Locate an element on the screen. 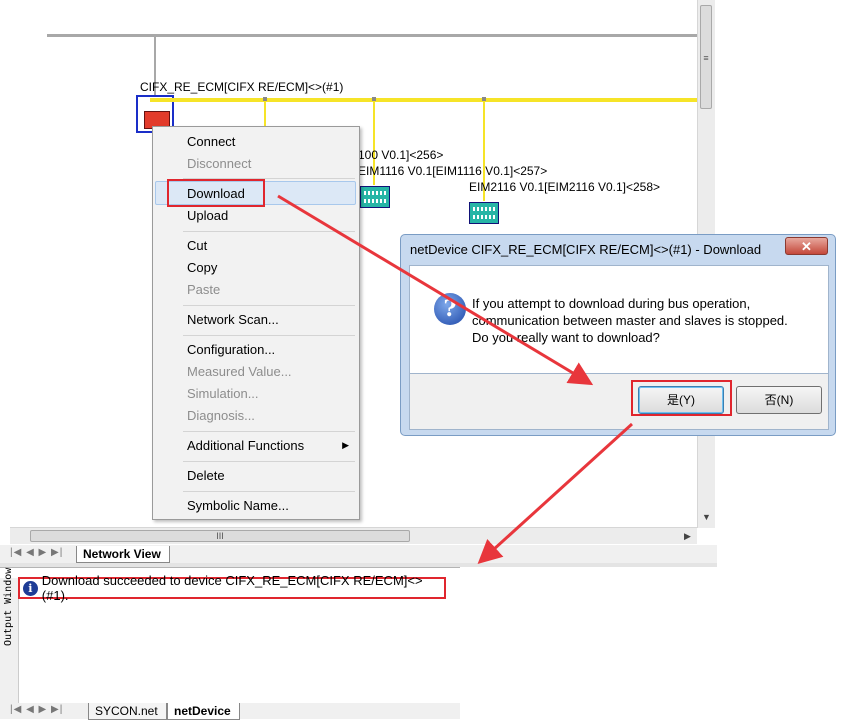  arrow-to-output-message is located at coordinates (555, 493).